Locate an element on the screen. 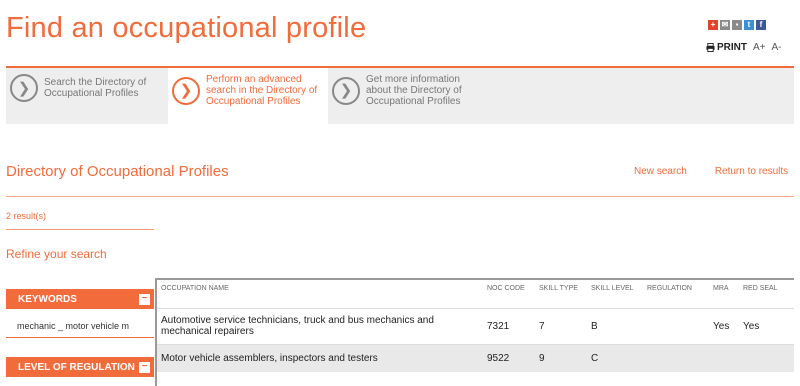  facebook-icon: f is located at coordinates (761, 25).